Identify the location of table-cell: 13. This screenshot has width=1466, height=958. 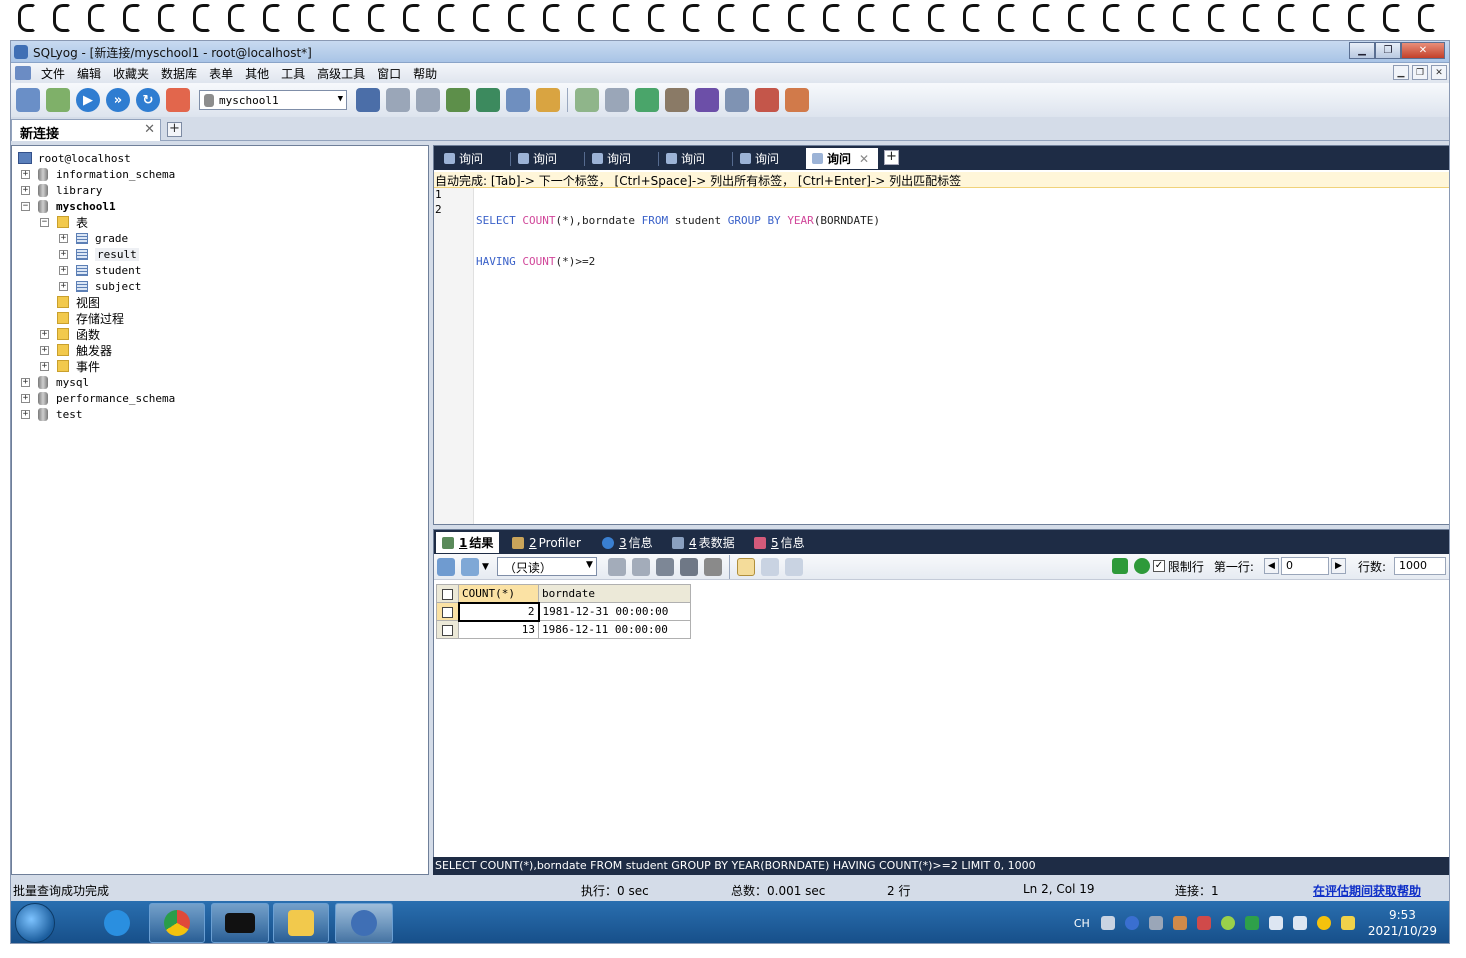
(498, 629).